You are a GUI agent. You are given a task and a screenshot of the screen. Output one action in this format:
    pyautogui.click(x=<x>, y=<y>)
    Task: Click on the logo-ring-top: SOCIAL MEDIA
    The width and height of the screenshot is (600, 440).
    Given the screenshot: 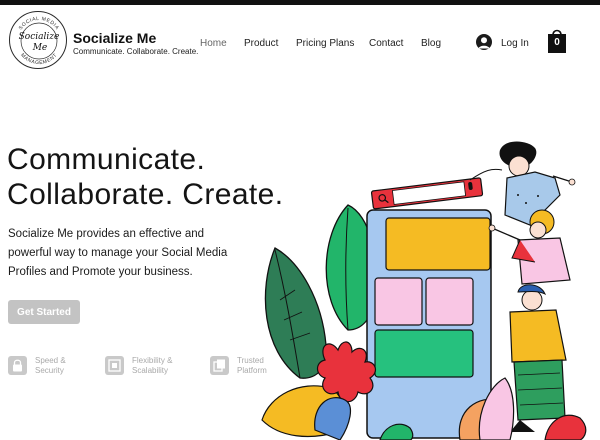 What is the action you would take?
    pyautogui.click(x=39, y=23)
    